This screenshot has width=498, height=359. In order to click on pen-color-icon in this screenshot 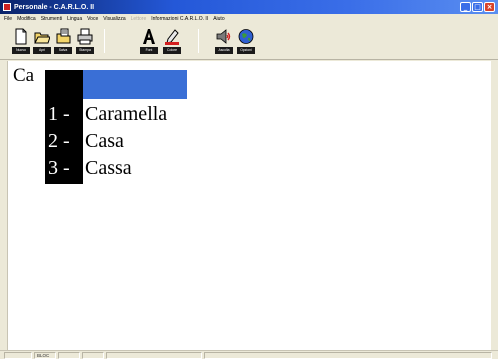, I will do `click(172, 37)`.